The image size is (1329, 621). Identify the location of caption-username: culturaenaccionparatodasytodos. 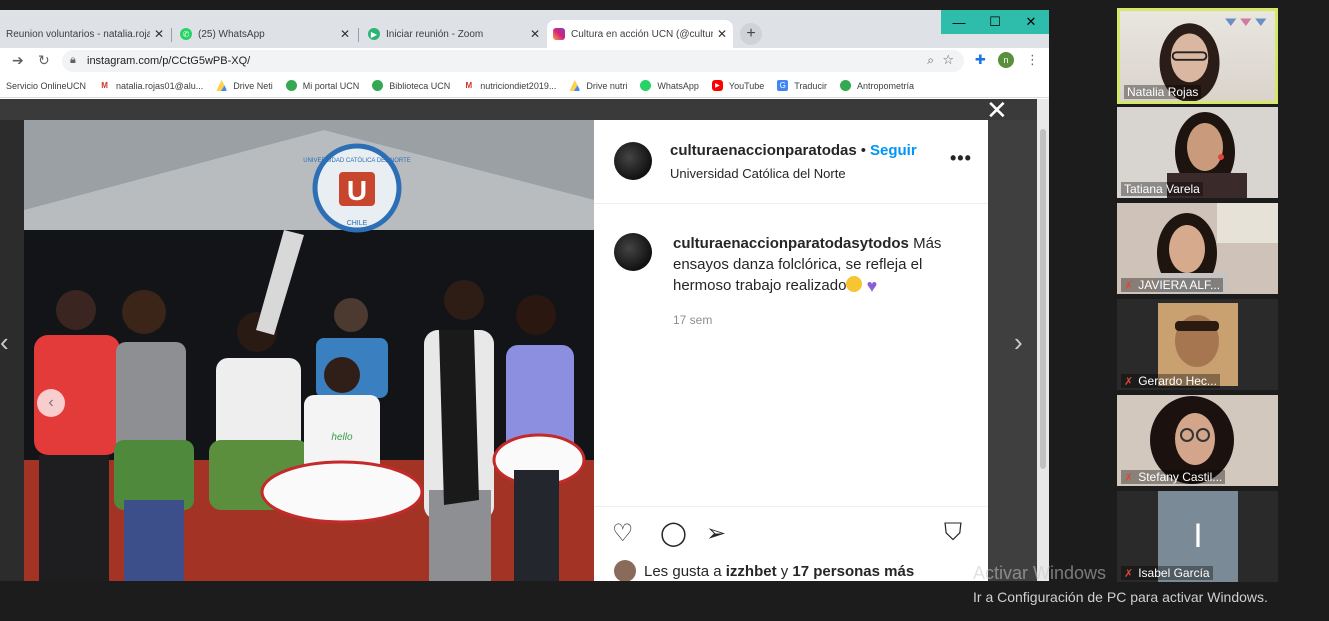
(791, 243).